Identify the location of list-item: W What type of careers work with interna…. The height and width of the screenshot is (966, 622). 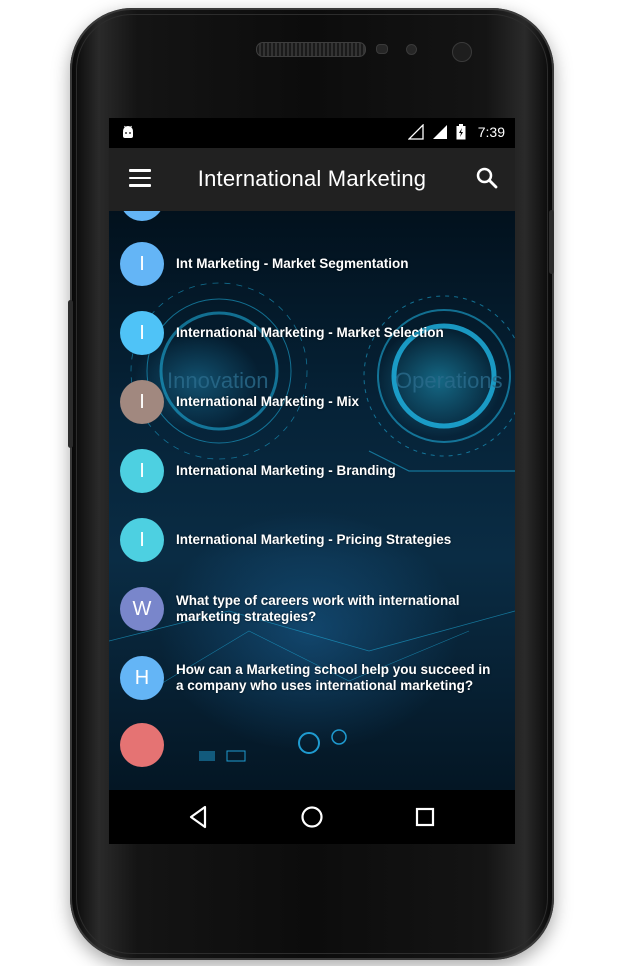
(312, 609).